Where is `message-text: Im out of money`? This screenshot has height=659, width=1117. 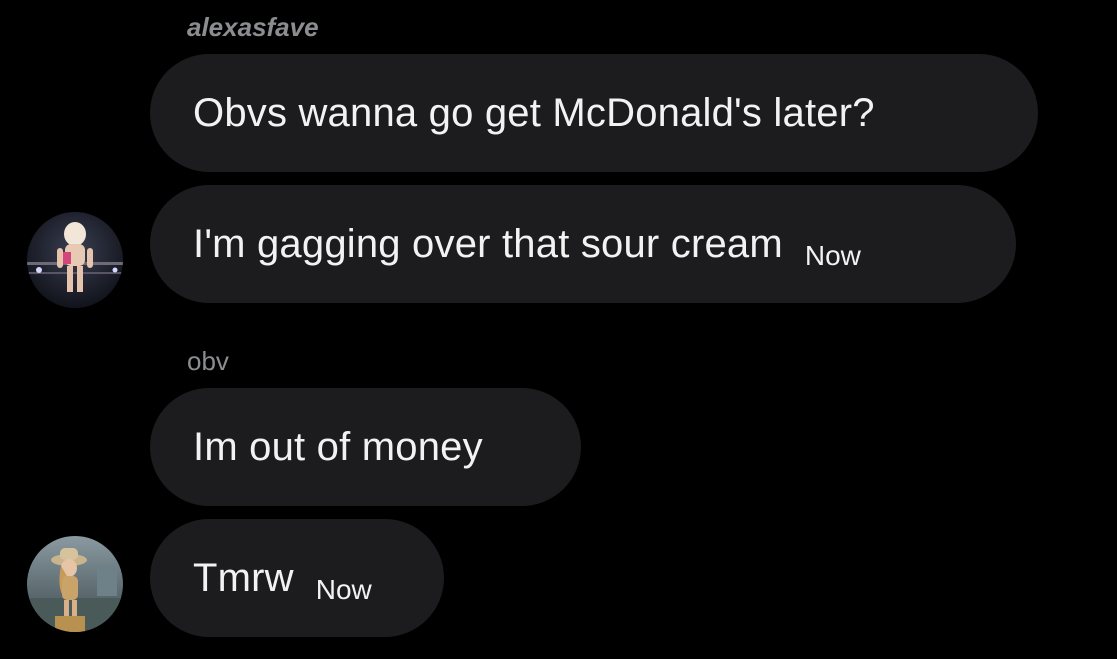
message-text: Im out of money is located at coordinates (338, 446).